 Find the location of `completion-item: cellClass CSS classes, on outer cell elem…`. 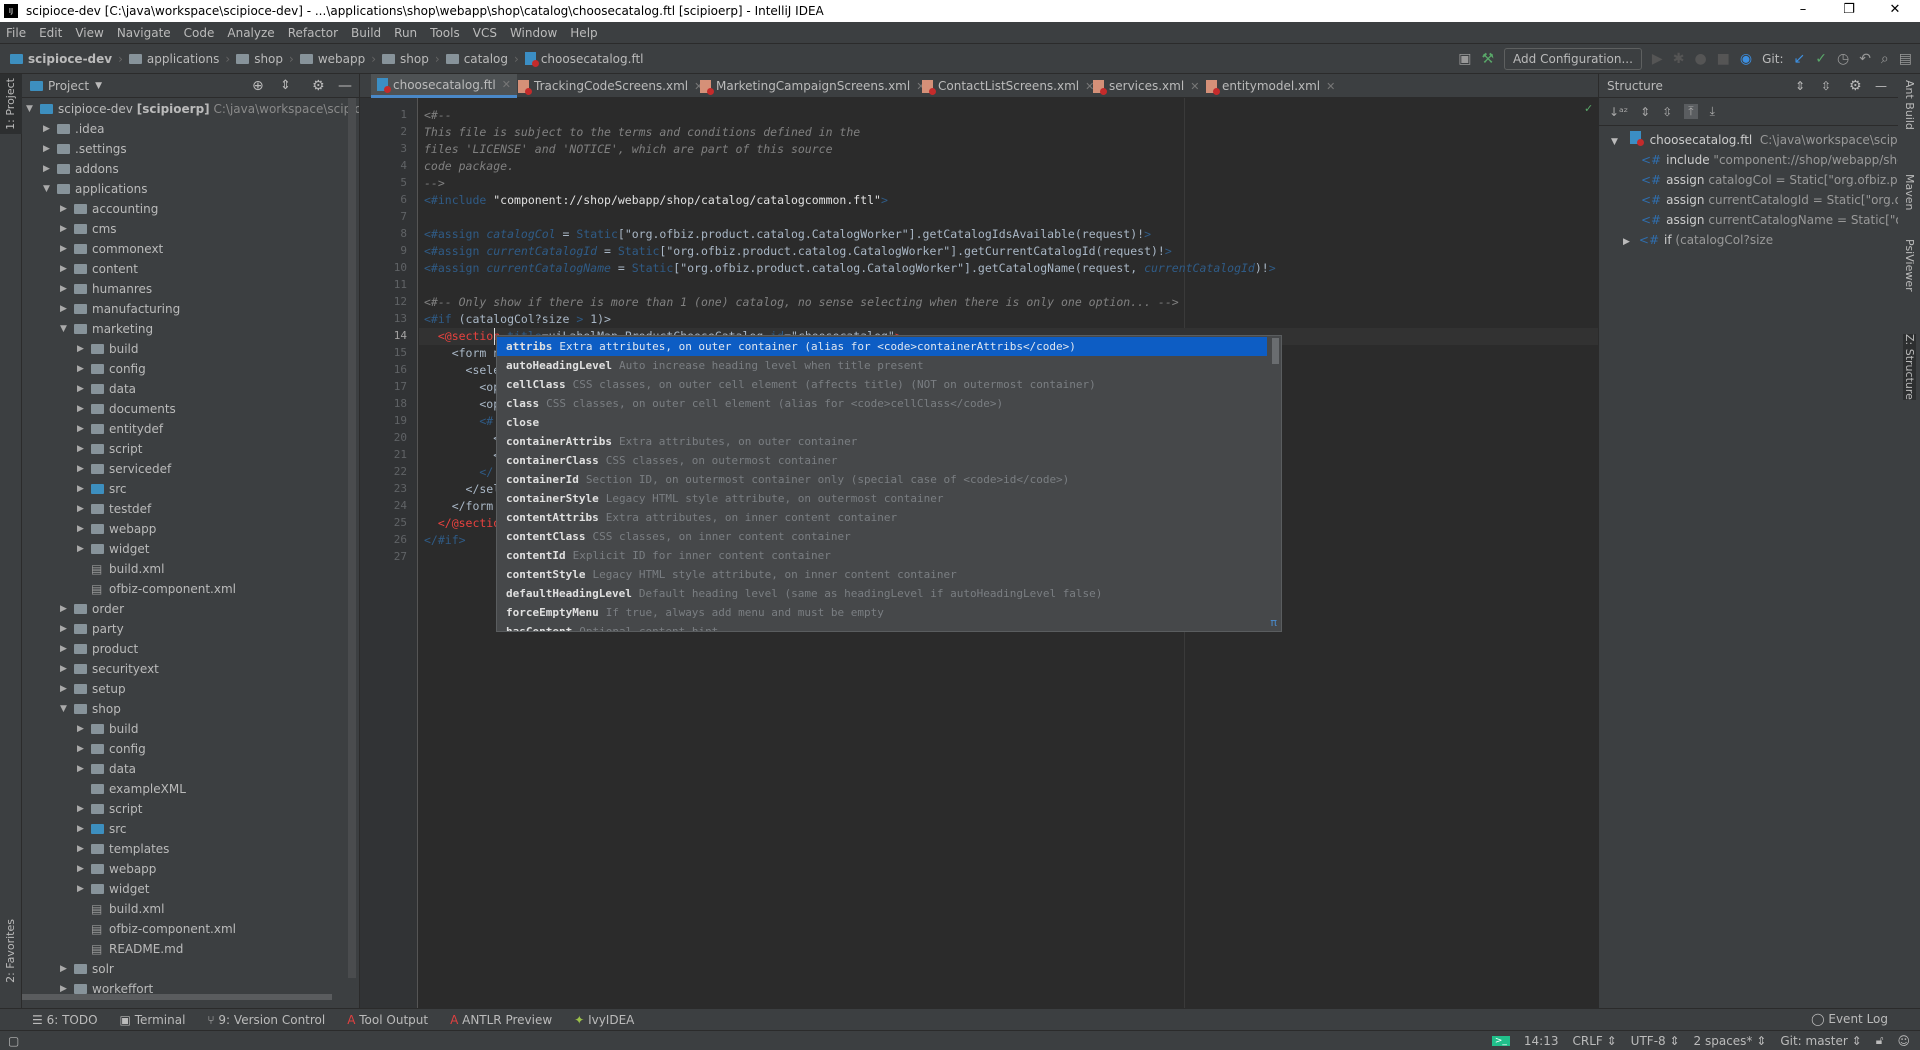

completion-item: cellClass CSS classes, on outer cell elem… is located at coordinates (882, 384).